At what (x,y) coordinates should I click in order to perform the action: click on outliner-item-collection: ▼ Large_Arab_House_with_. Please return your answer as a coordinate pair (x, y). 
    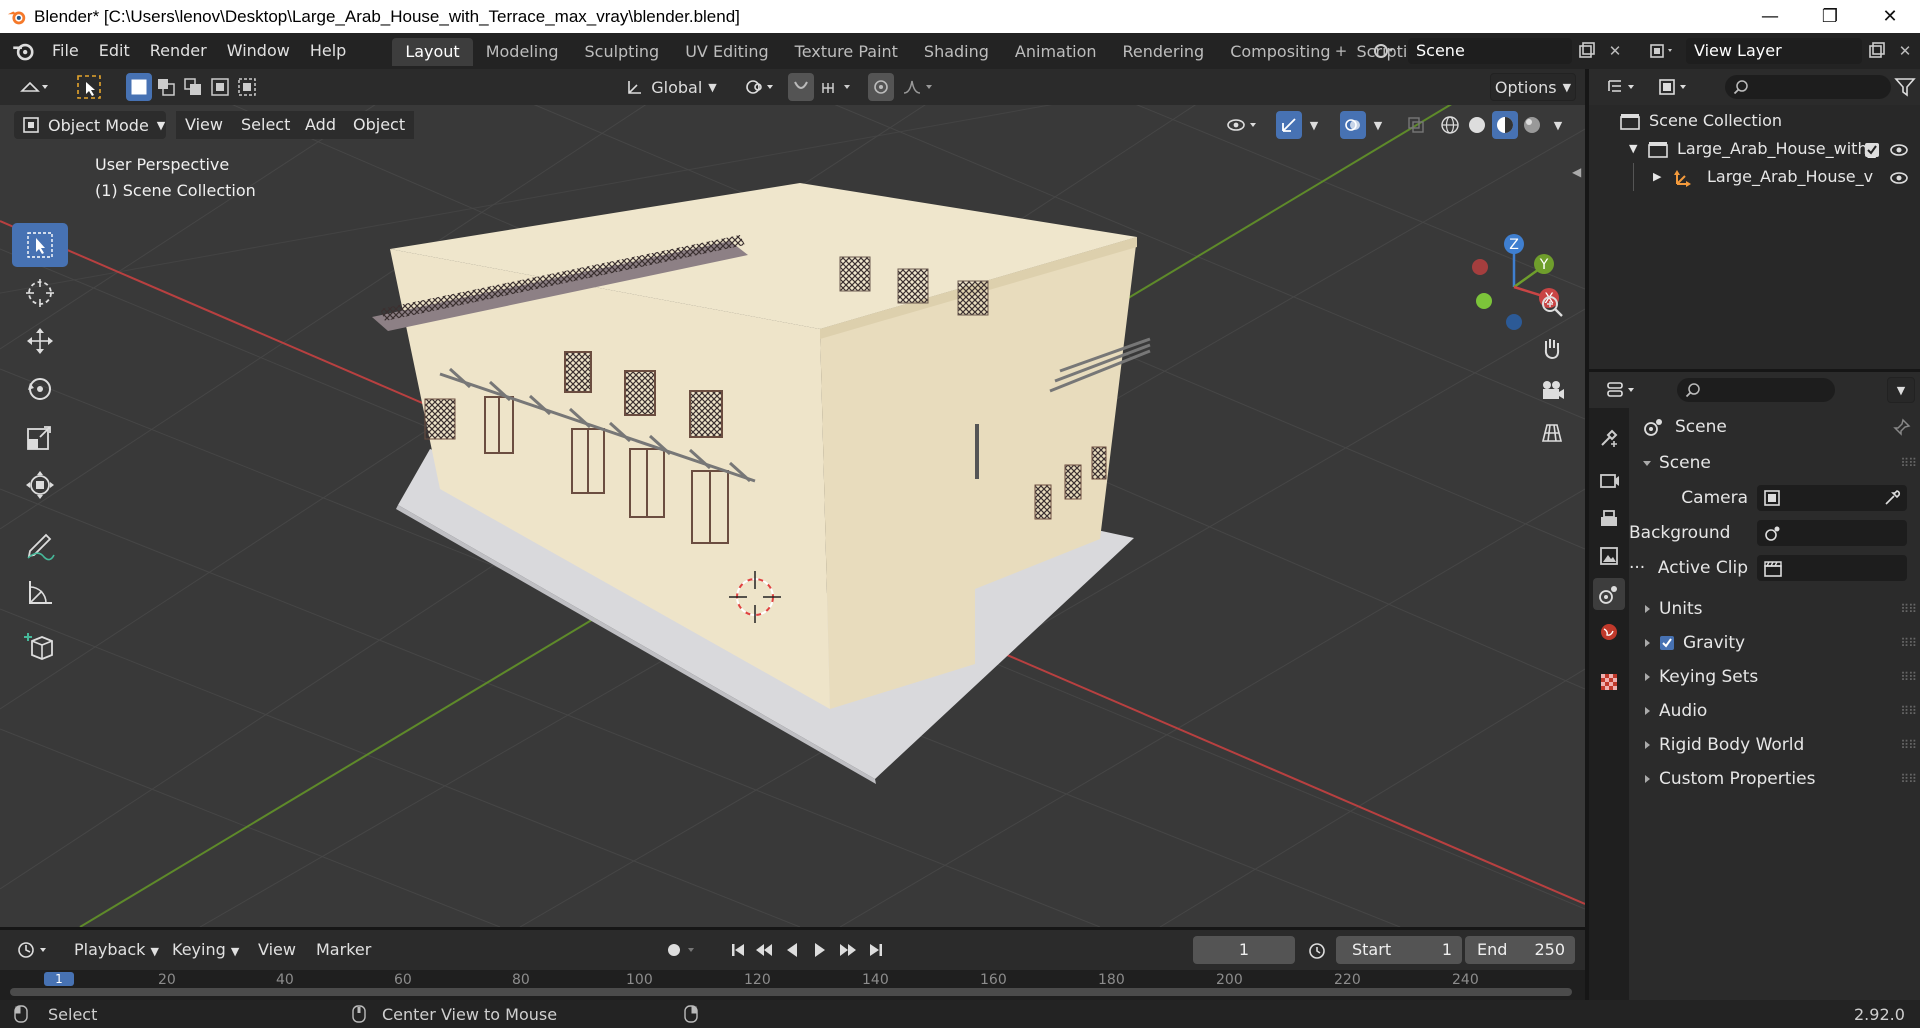
    Looking at the image, I should click on (1754, 149).